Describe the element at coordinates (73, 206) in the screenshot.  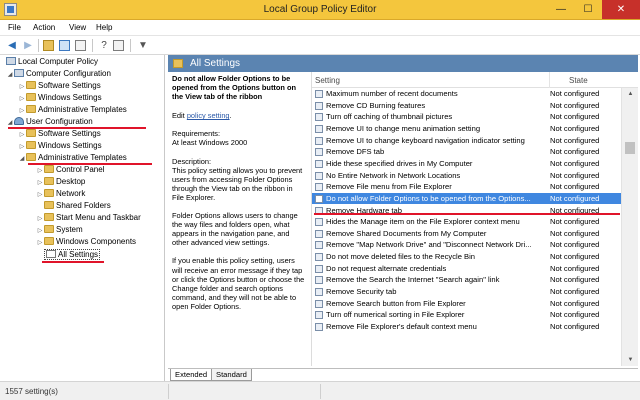
I see `tree-item-shared-folders: Shared Folders` at that location.